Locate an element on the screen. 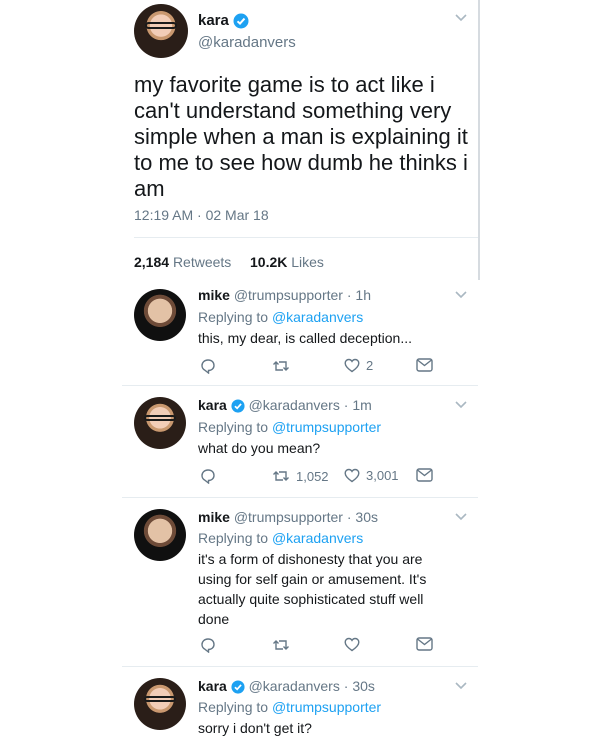 The height and width of the screenshot is (750, 600). tweet-timestamp: 12:19 AM · 02 Mar 18 is located at coordinates (201, 215).